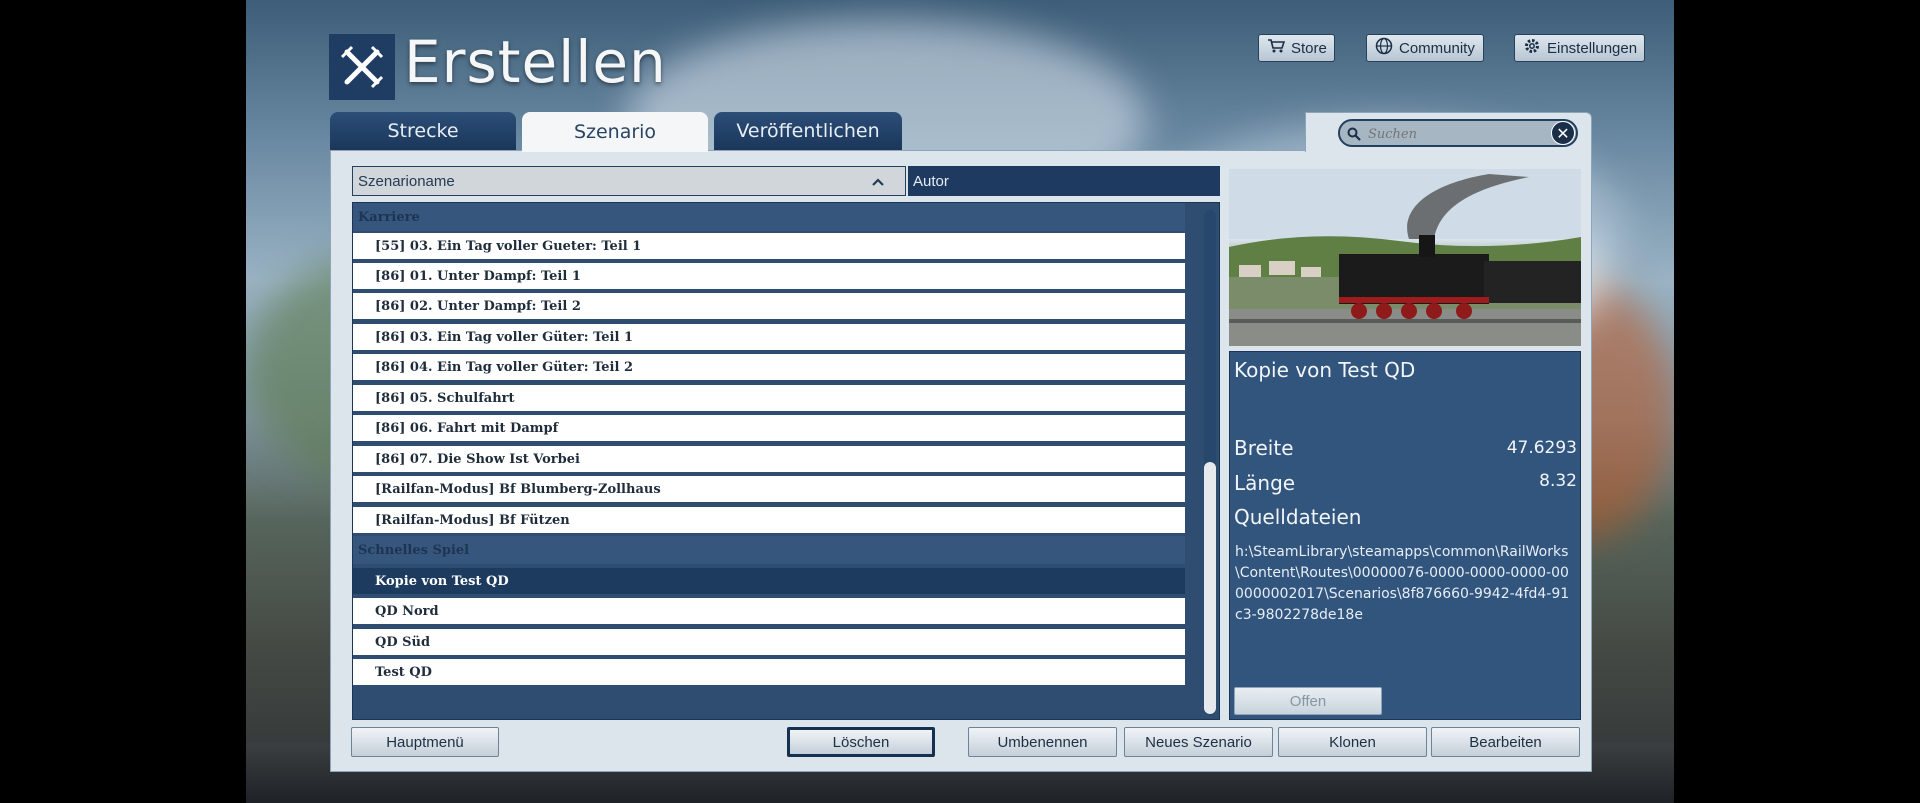 The height and width of the screenshot is (803, 1920). I want to click on tab-veroeffentlichen: Veröffentlichen, so click(808, 131).